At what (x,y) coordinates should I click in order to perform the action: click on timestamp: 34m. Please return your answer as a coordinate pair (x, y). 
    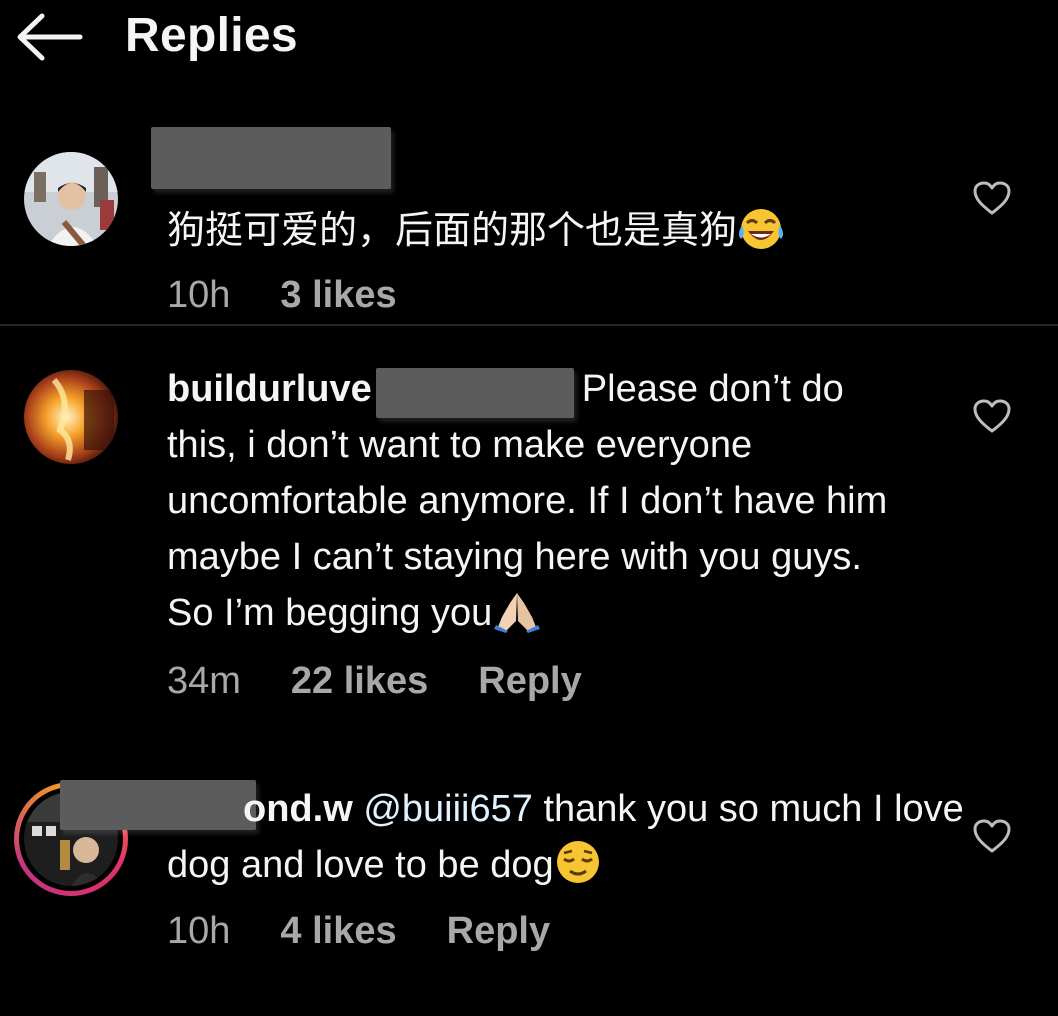
    Looking at the image, I should click on (204, 681).